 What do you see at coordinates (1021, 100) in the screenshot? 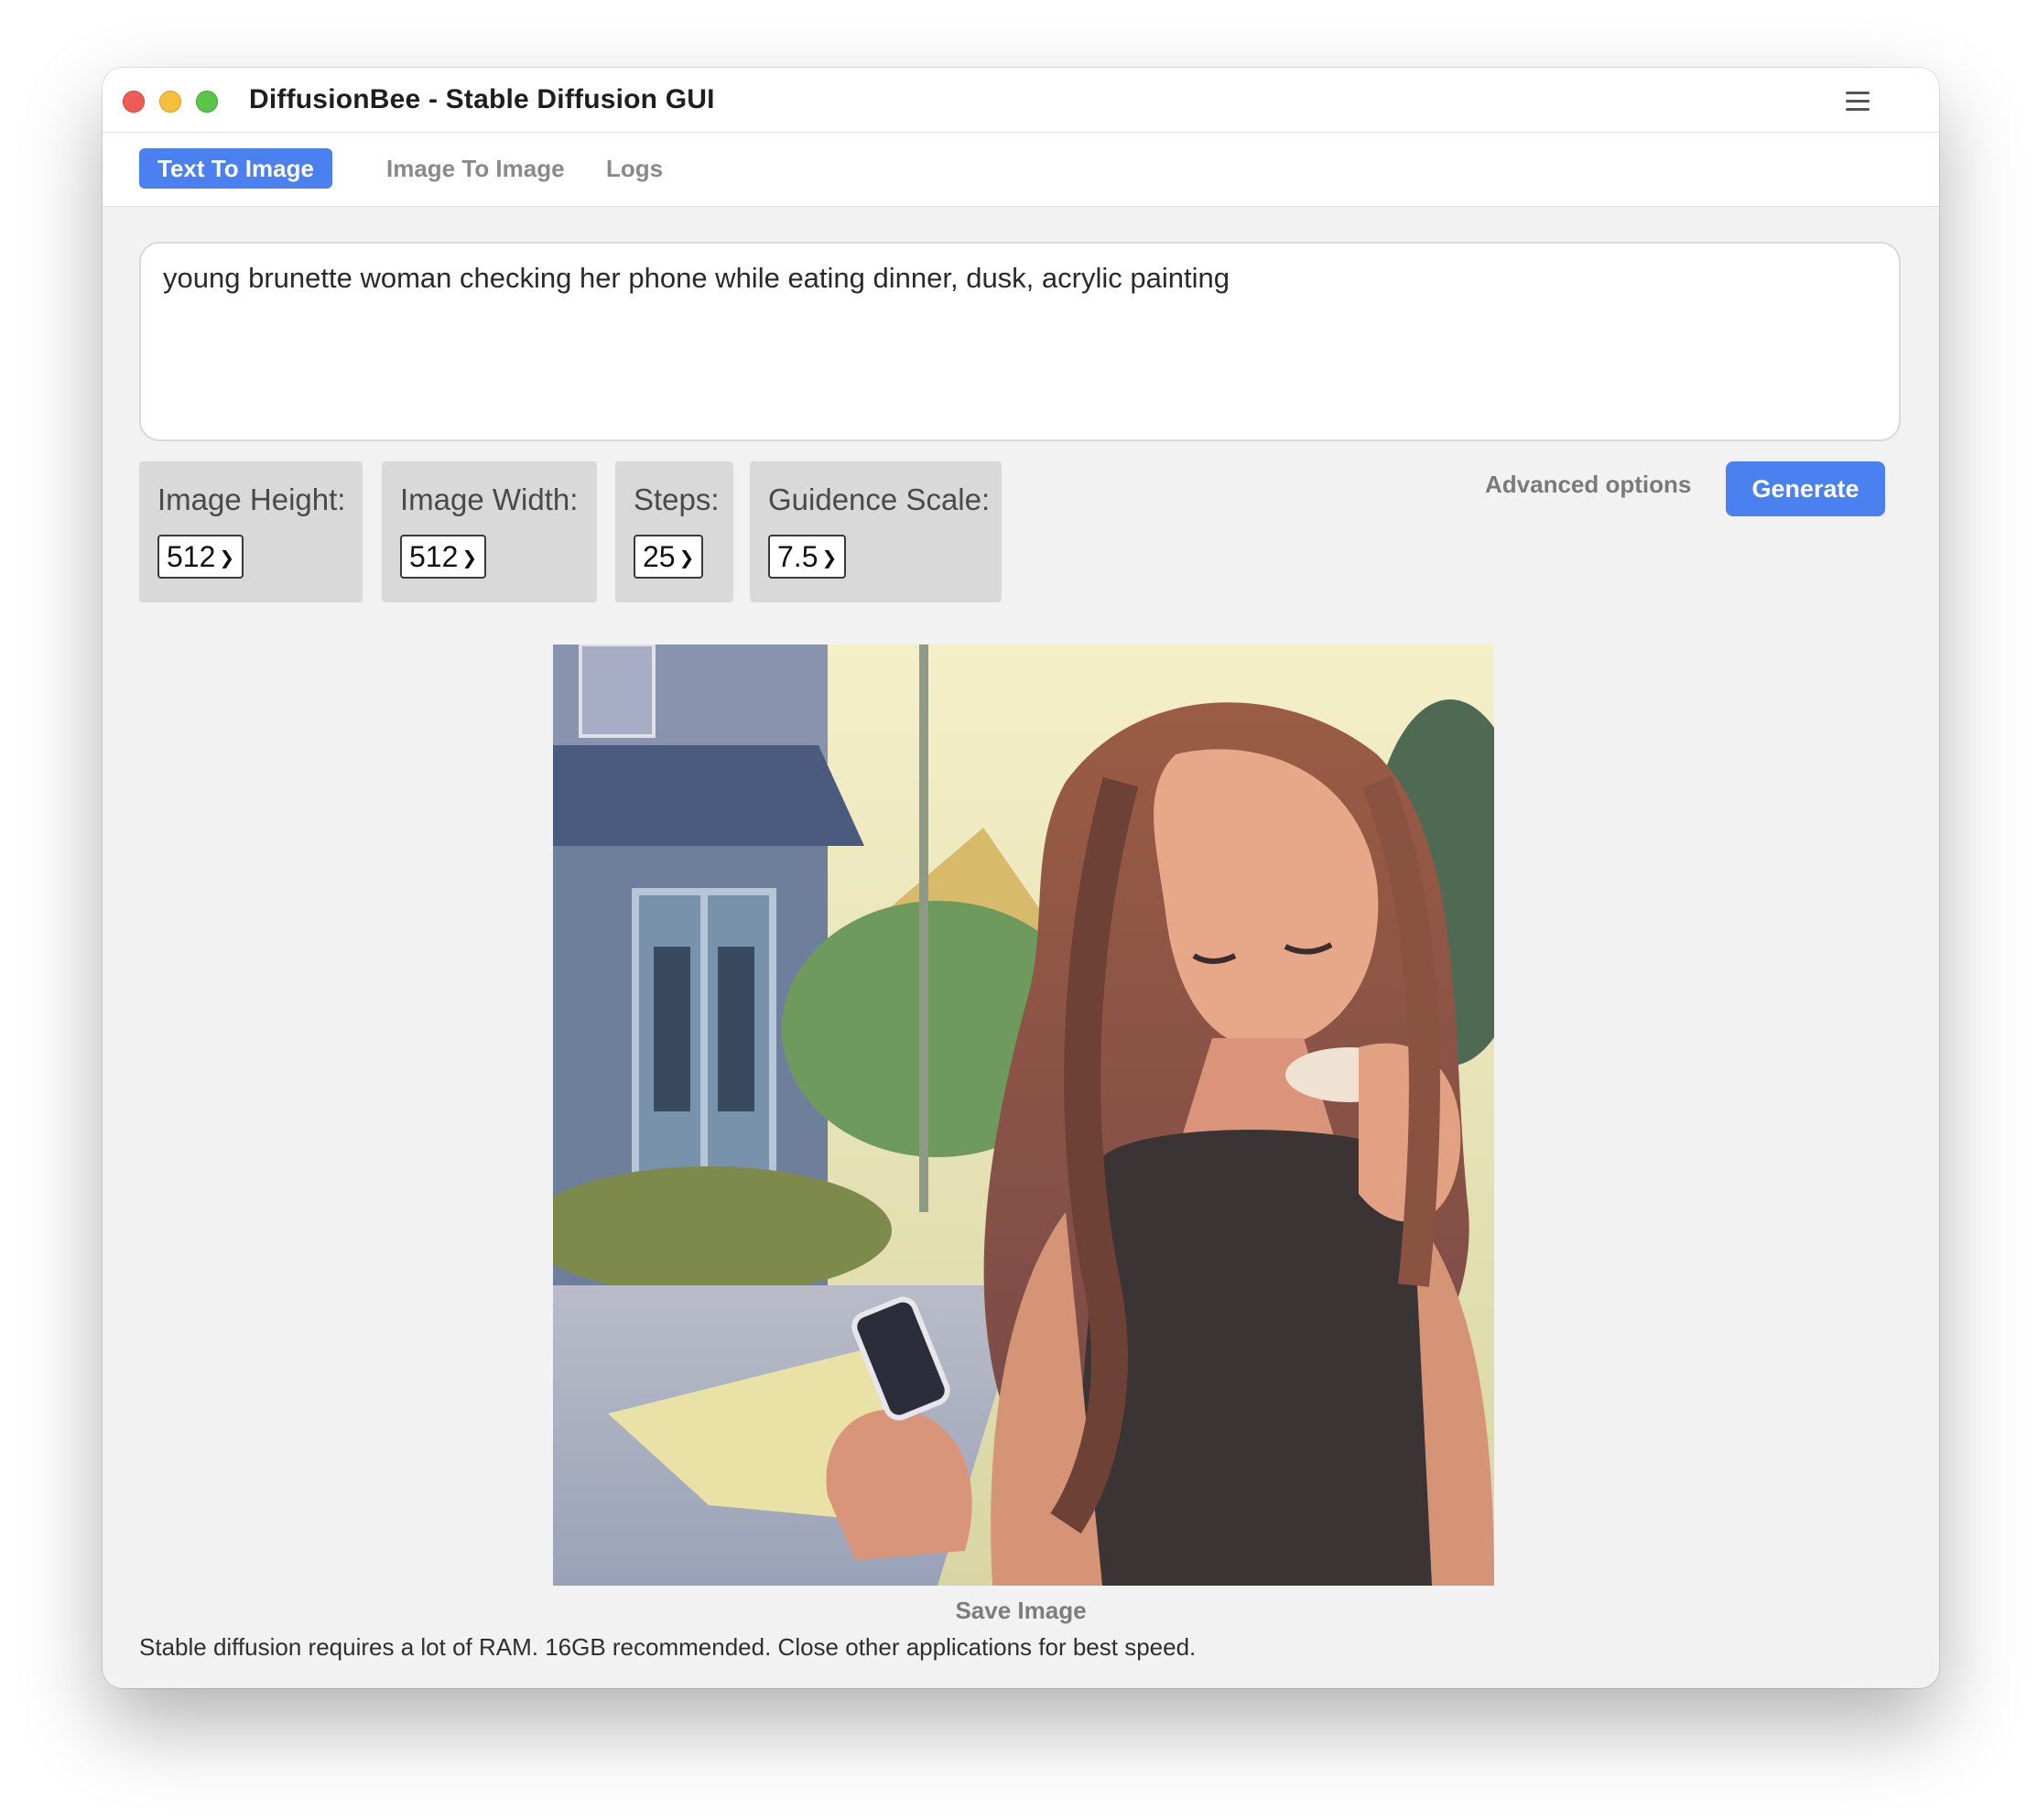
I see `title-bar: DiffusionBee - Stable Diffusion GUI` at bounding box center [1021, 100].